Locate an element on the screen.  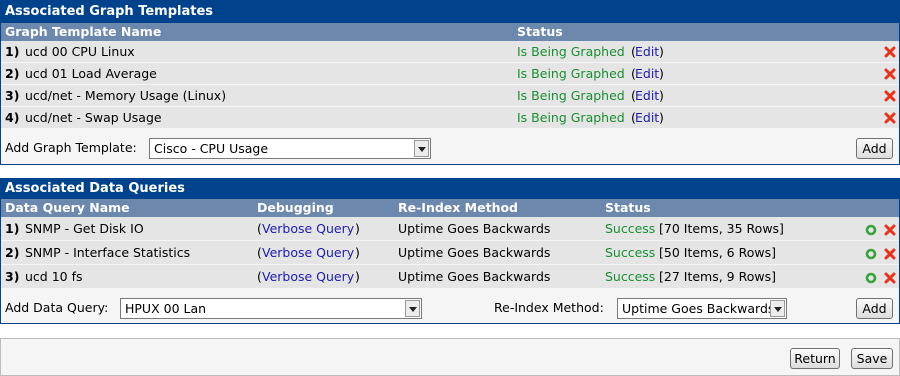
template-name: ucd/net - Memory Usage (Linux) is located at coordinates (126, 95).